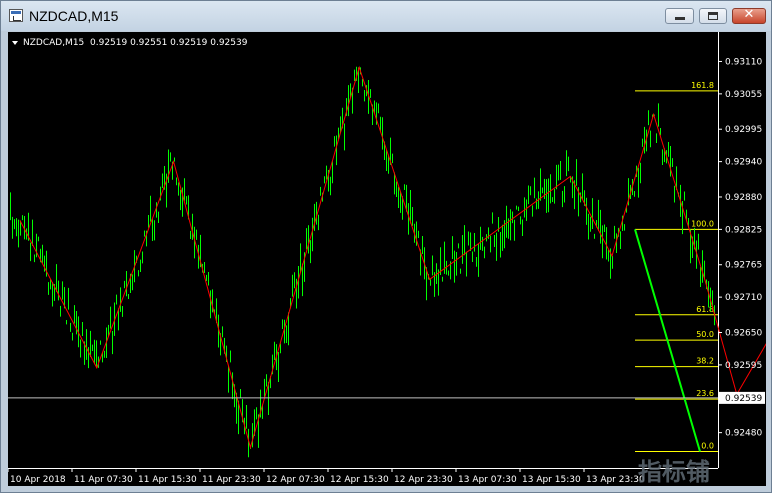 Image resolution: width=772 pixels, height=493 pixels. What do you see at coordinates (551, 480) in the screenshot?
I see `time-axis-label: 13 Apr 15:30` at bounding box center [551, 480].